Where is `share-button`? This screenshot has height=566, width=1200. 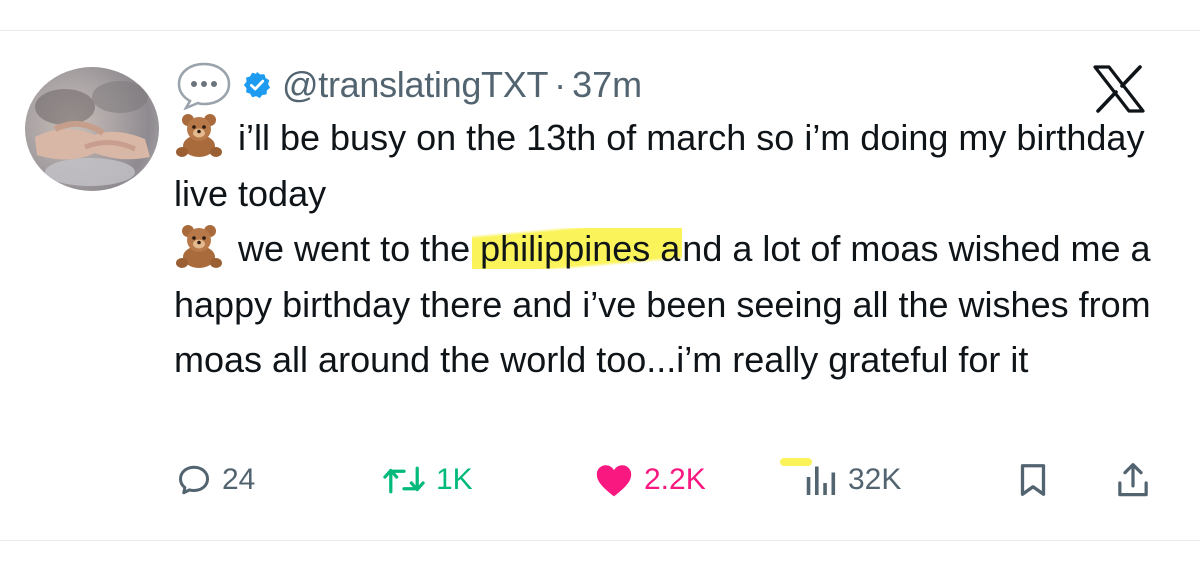 share-button is located at coordinates (1133, 480).